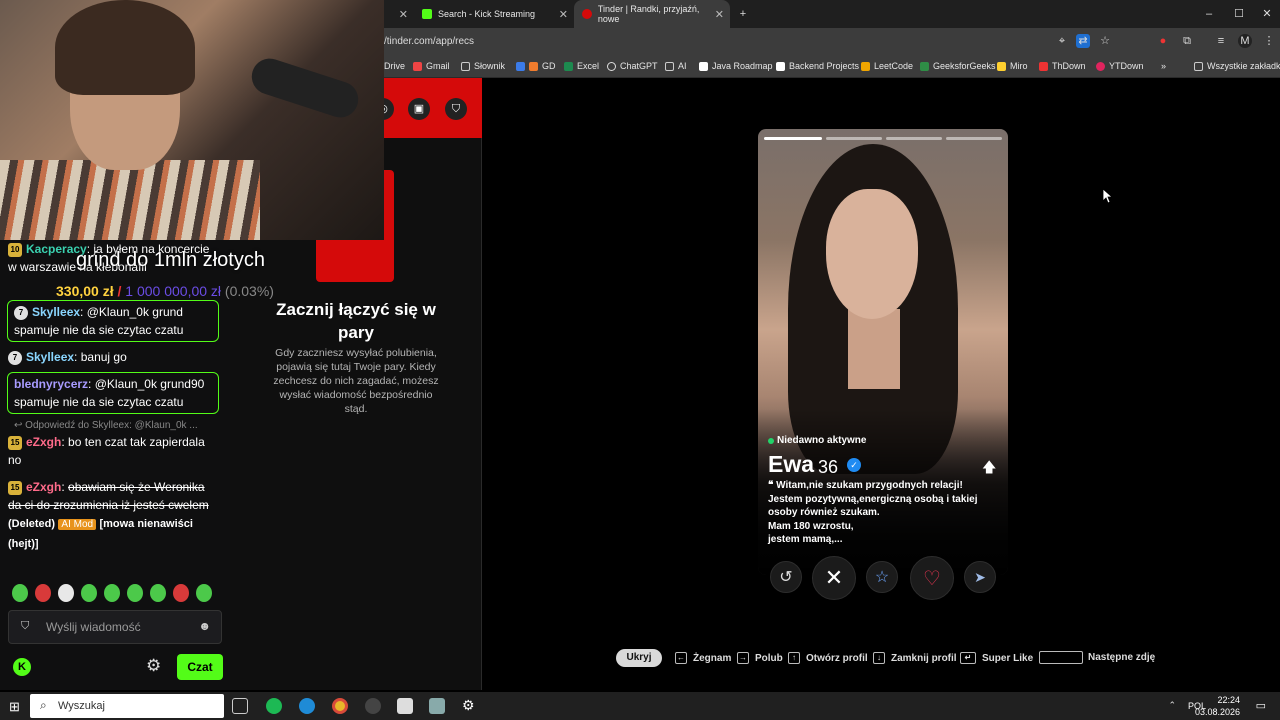 The height and width of the screenshot is (720, 1280). What do you see at coordinates (1083, 41) in the screenshot?
I see `translate-icon: ⇄` at bounding box center [1083, 41].